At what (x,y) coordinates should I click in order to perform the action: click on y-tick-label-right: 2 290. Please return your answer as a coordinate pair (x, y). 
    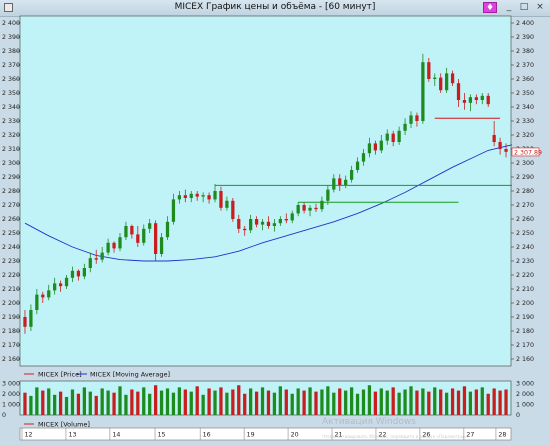
    Looking at the image, I should click on (525, 177).